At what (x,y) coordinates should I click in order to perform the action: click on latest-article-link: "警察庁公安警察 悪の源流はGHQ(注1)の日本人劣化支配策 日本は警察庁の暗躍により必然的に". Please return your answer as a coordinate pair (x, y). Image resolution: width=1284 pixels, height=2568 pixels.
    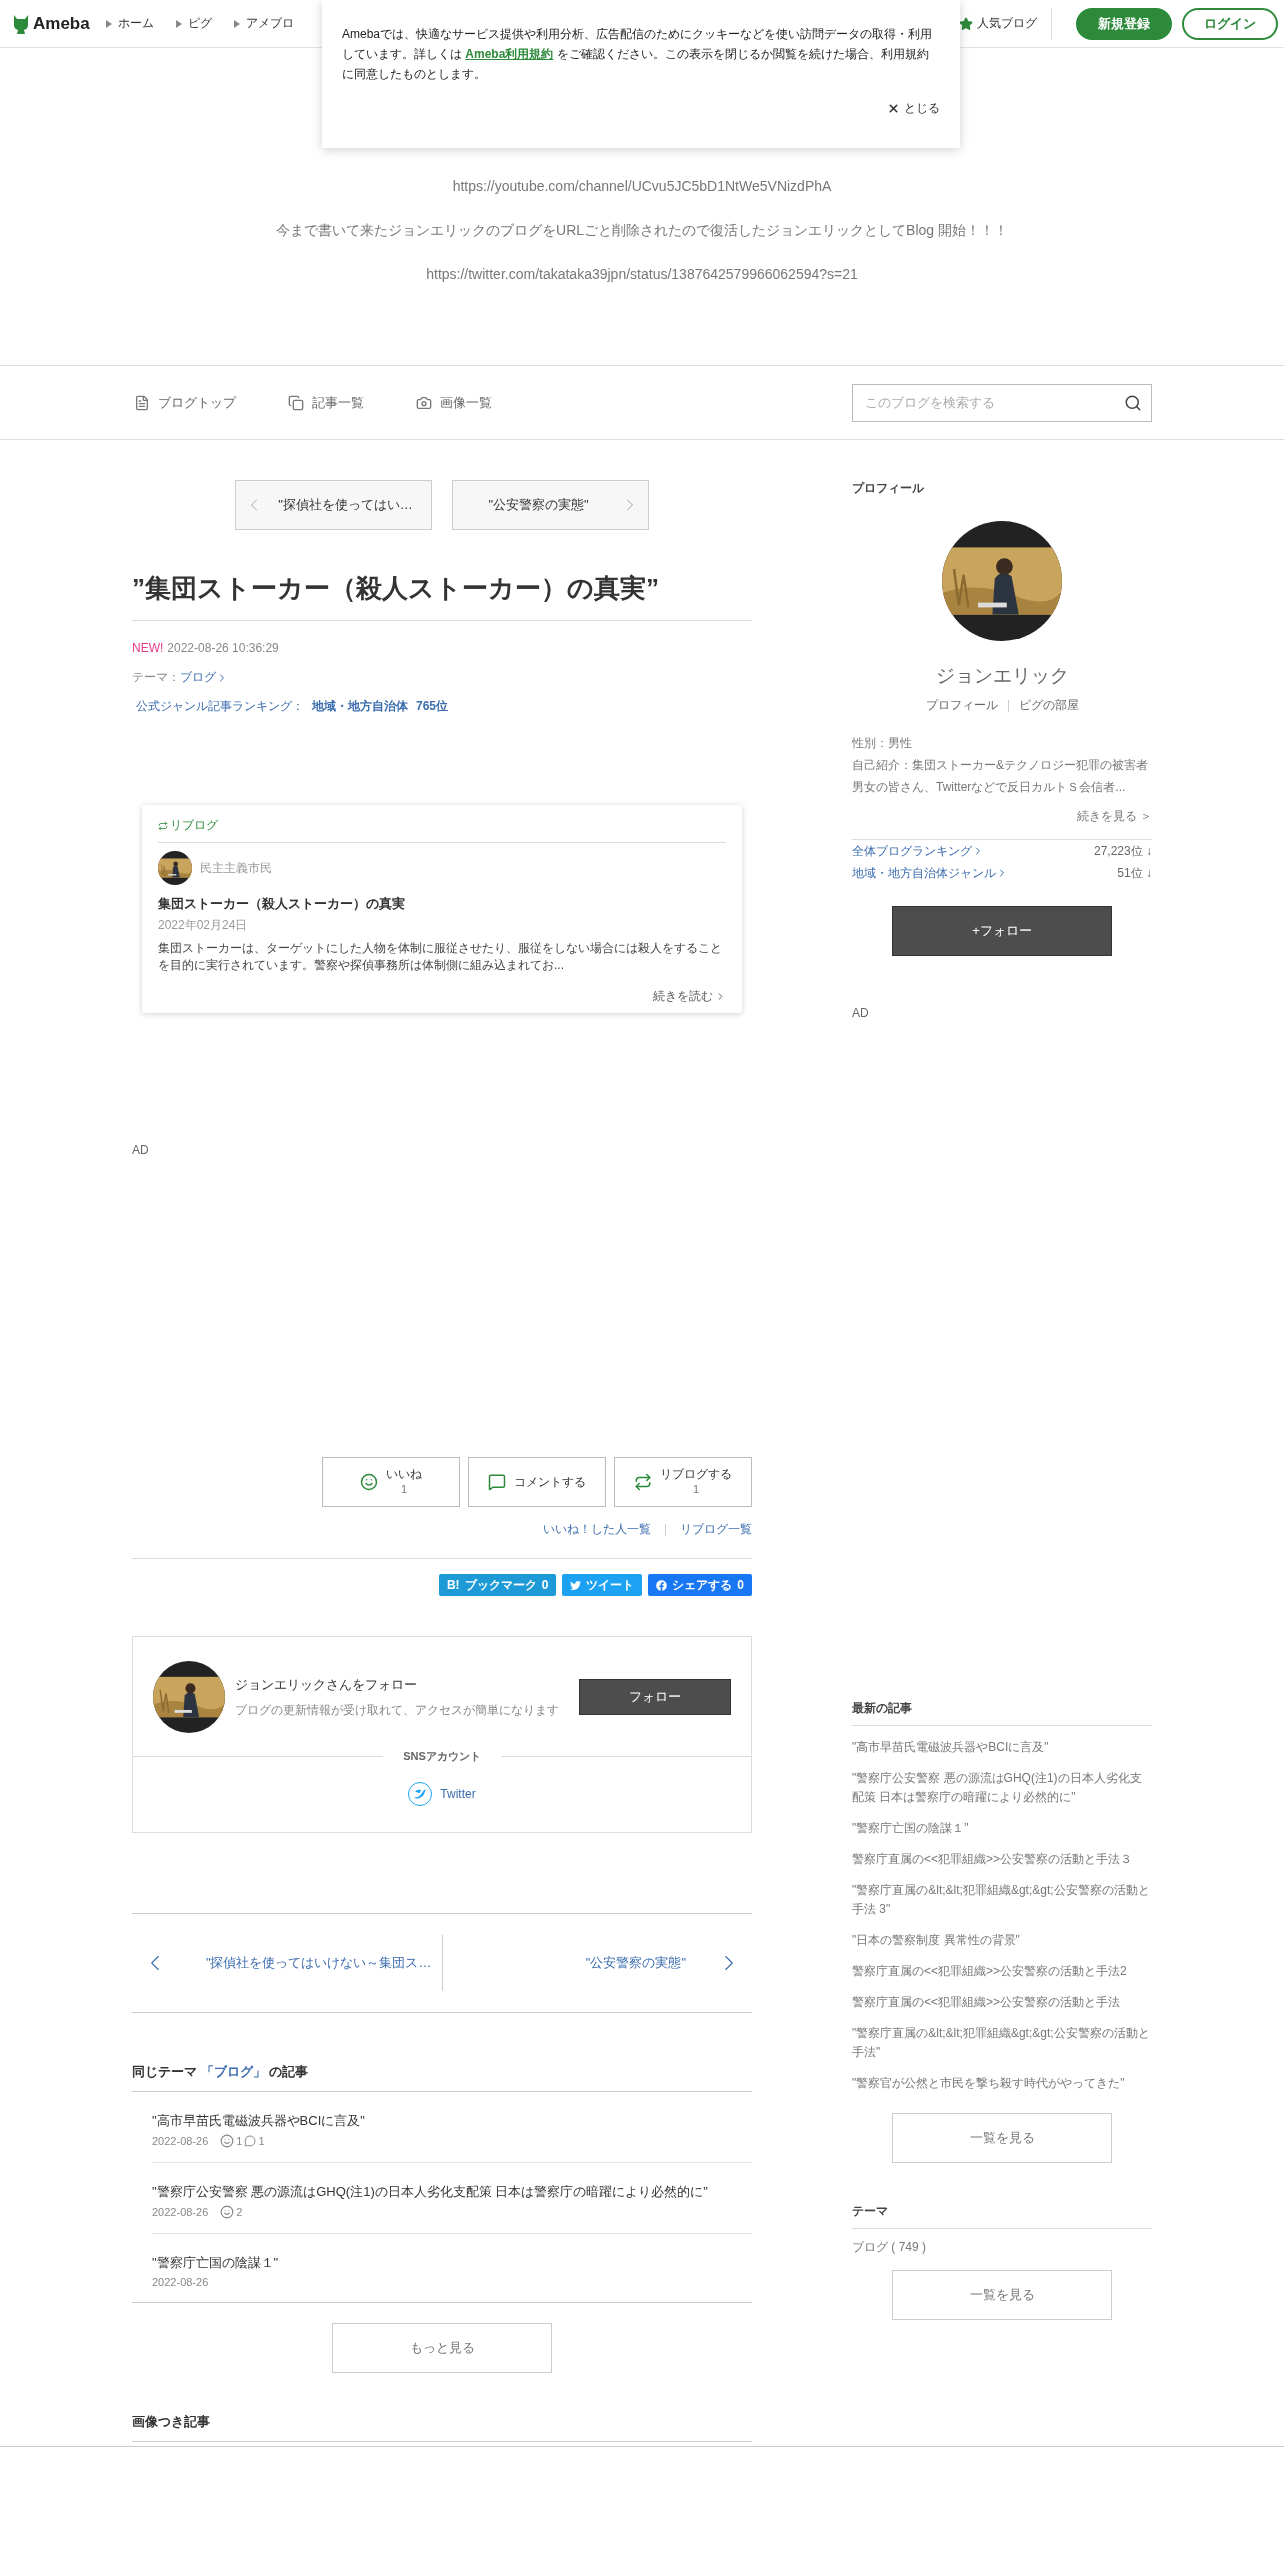
    Looking at the image, I should click on (1002, 1788).